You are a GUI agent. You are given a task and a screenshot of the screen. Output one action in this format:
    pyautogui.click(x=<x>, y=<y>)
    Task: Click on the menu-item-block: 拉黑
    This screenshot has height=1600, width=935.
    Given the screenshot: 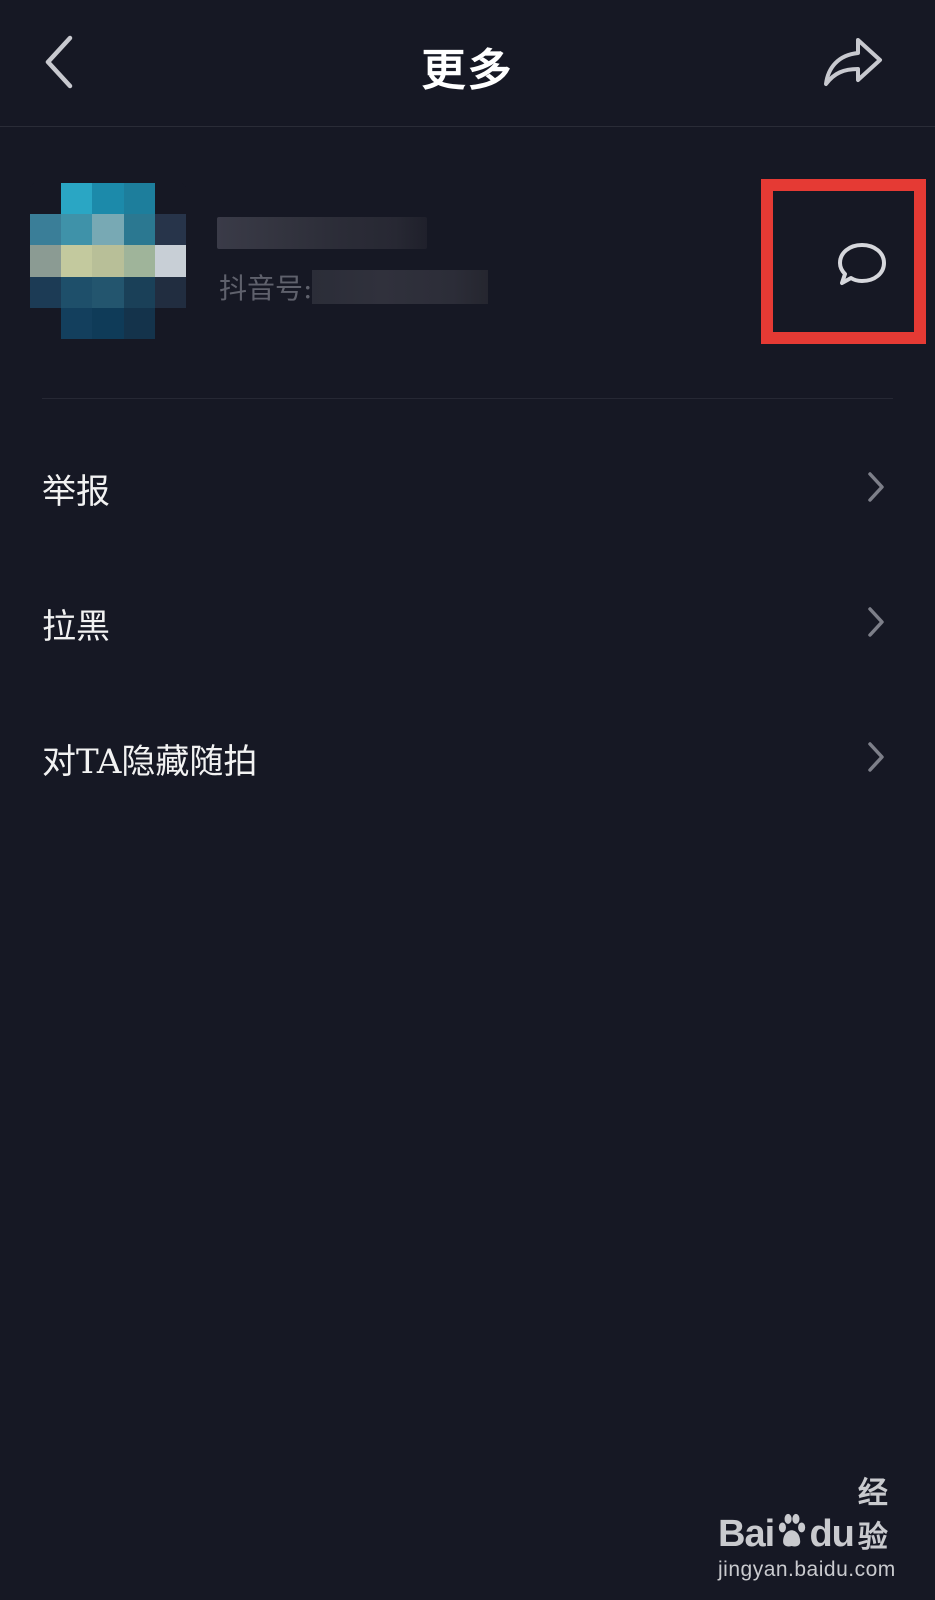 What is the action you would take?
    pyautogui.click(x=467, y=622)
    